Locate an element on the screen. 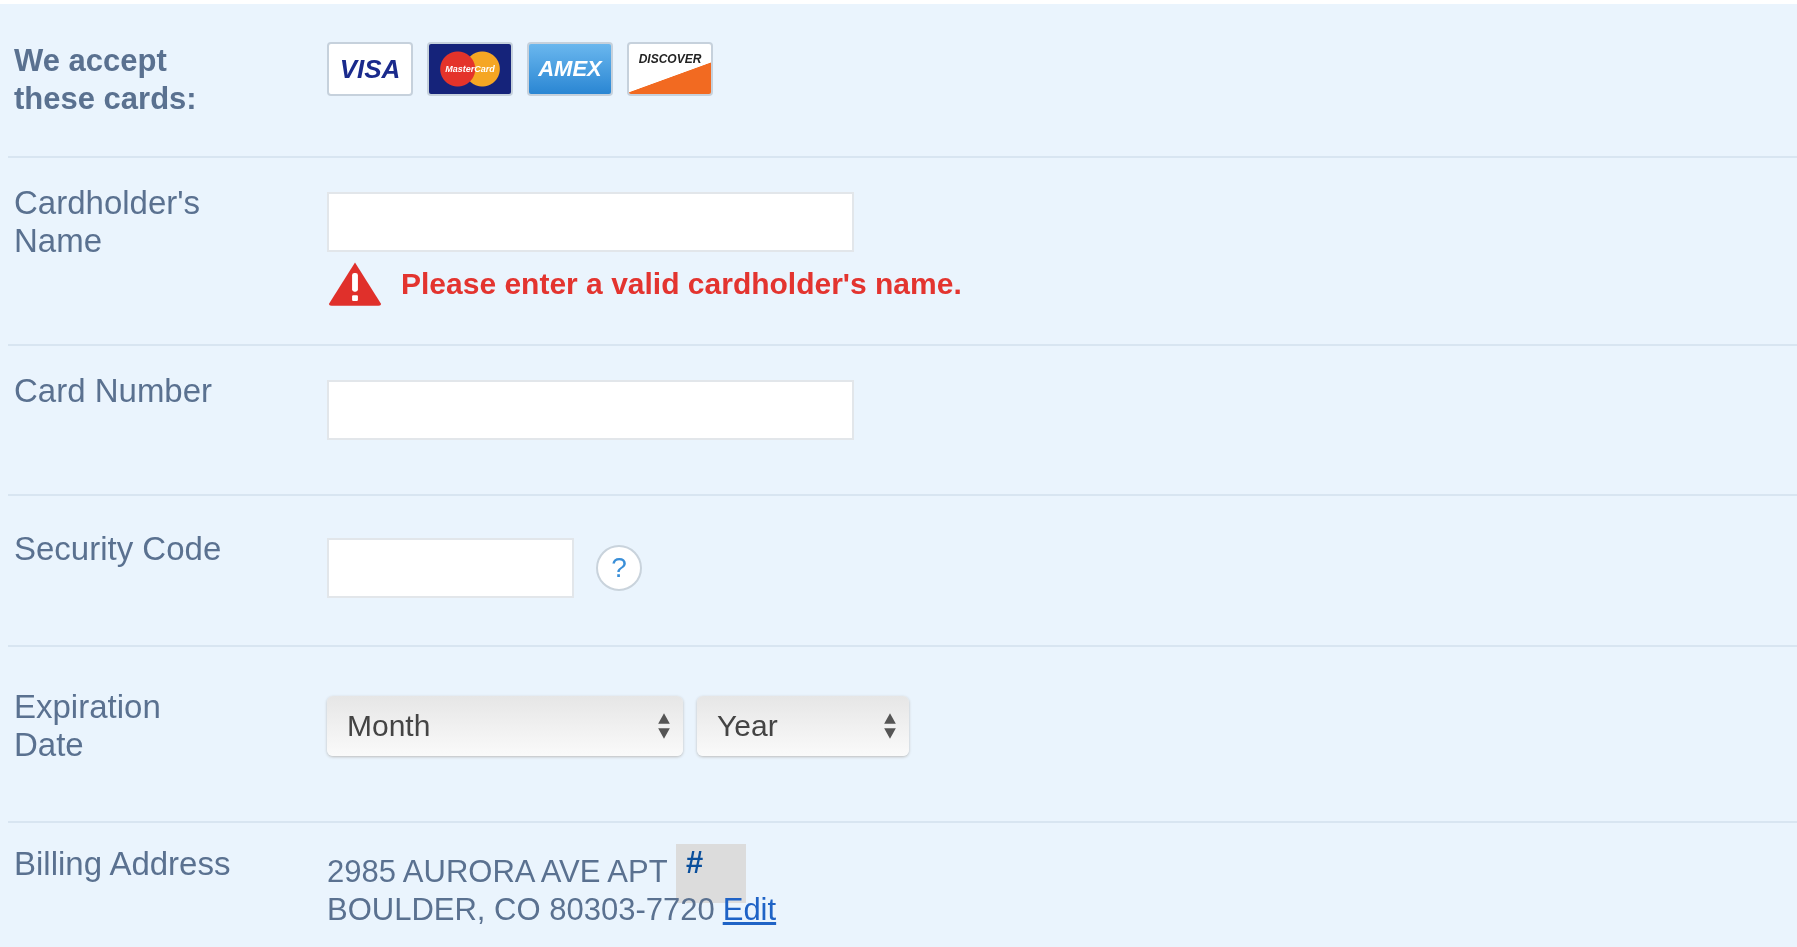 This screenshot has width=1797, height=947. dropdown: Year is located at coordinates (803, 726).